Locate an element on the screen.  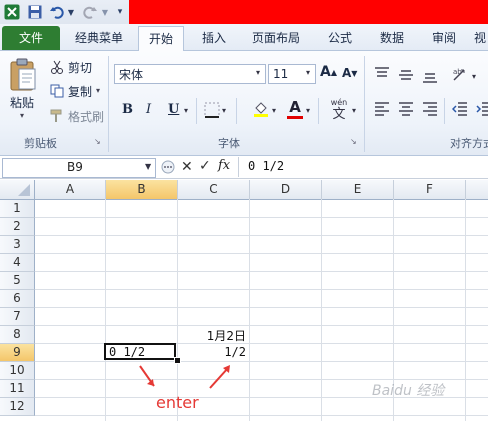
paste-dropdown-icon: ▾ is located at coordinates (22, 115).